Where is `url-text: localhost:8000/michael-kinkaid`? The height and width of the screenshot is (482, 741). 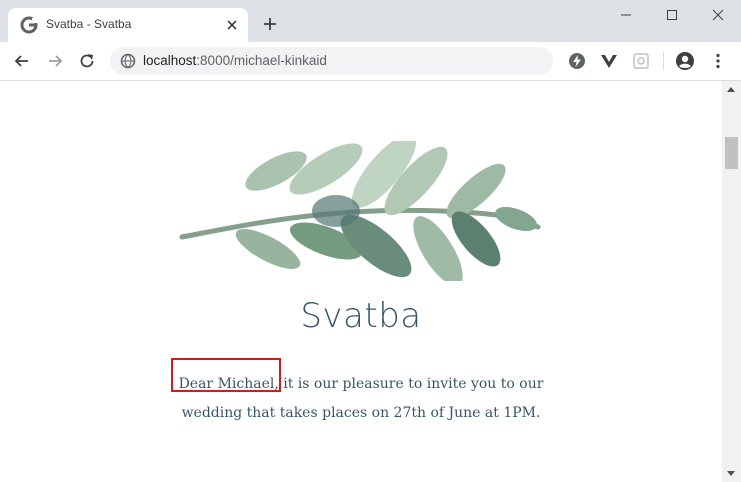
url-text: localhost:8000/michael-kinkaid is located at coordinates (235, 60).